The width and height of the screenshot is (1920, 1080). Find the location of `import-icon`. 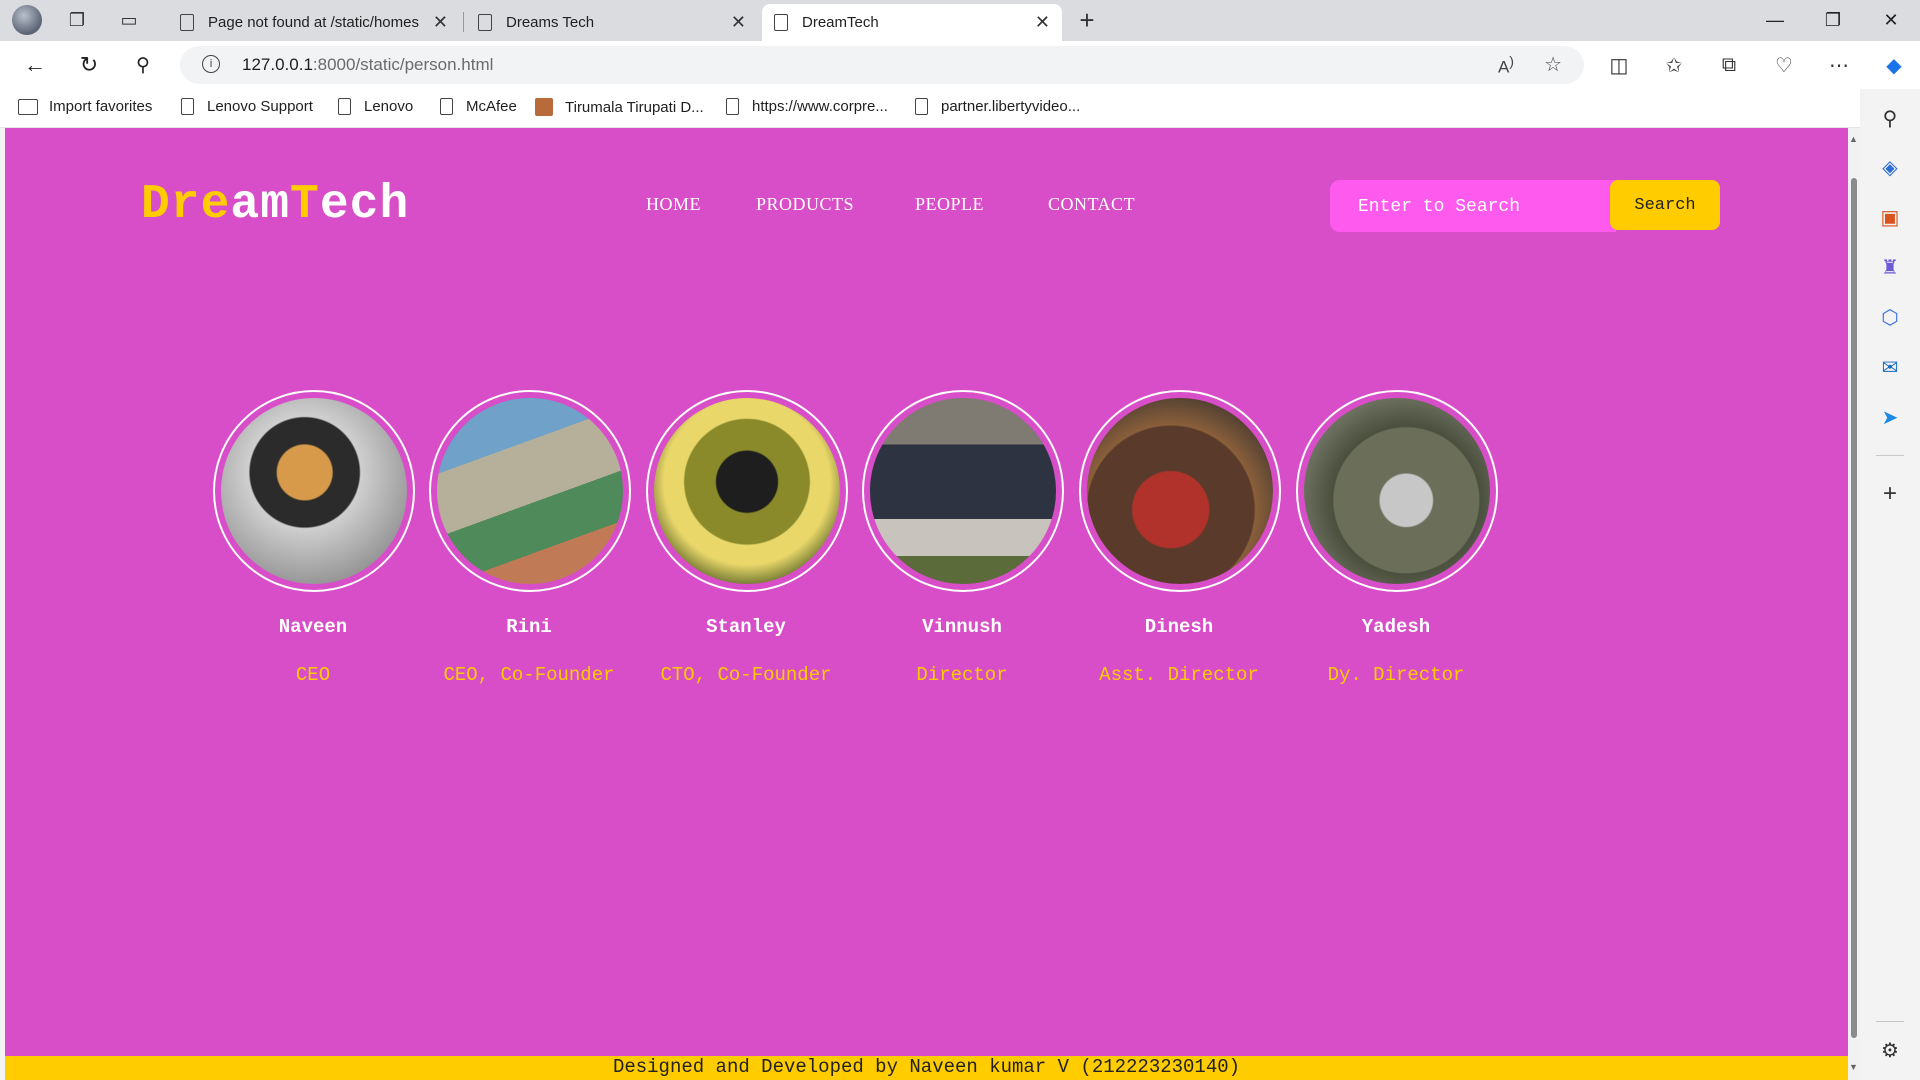

import-icon is located at coordinates (28, 106).